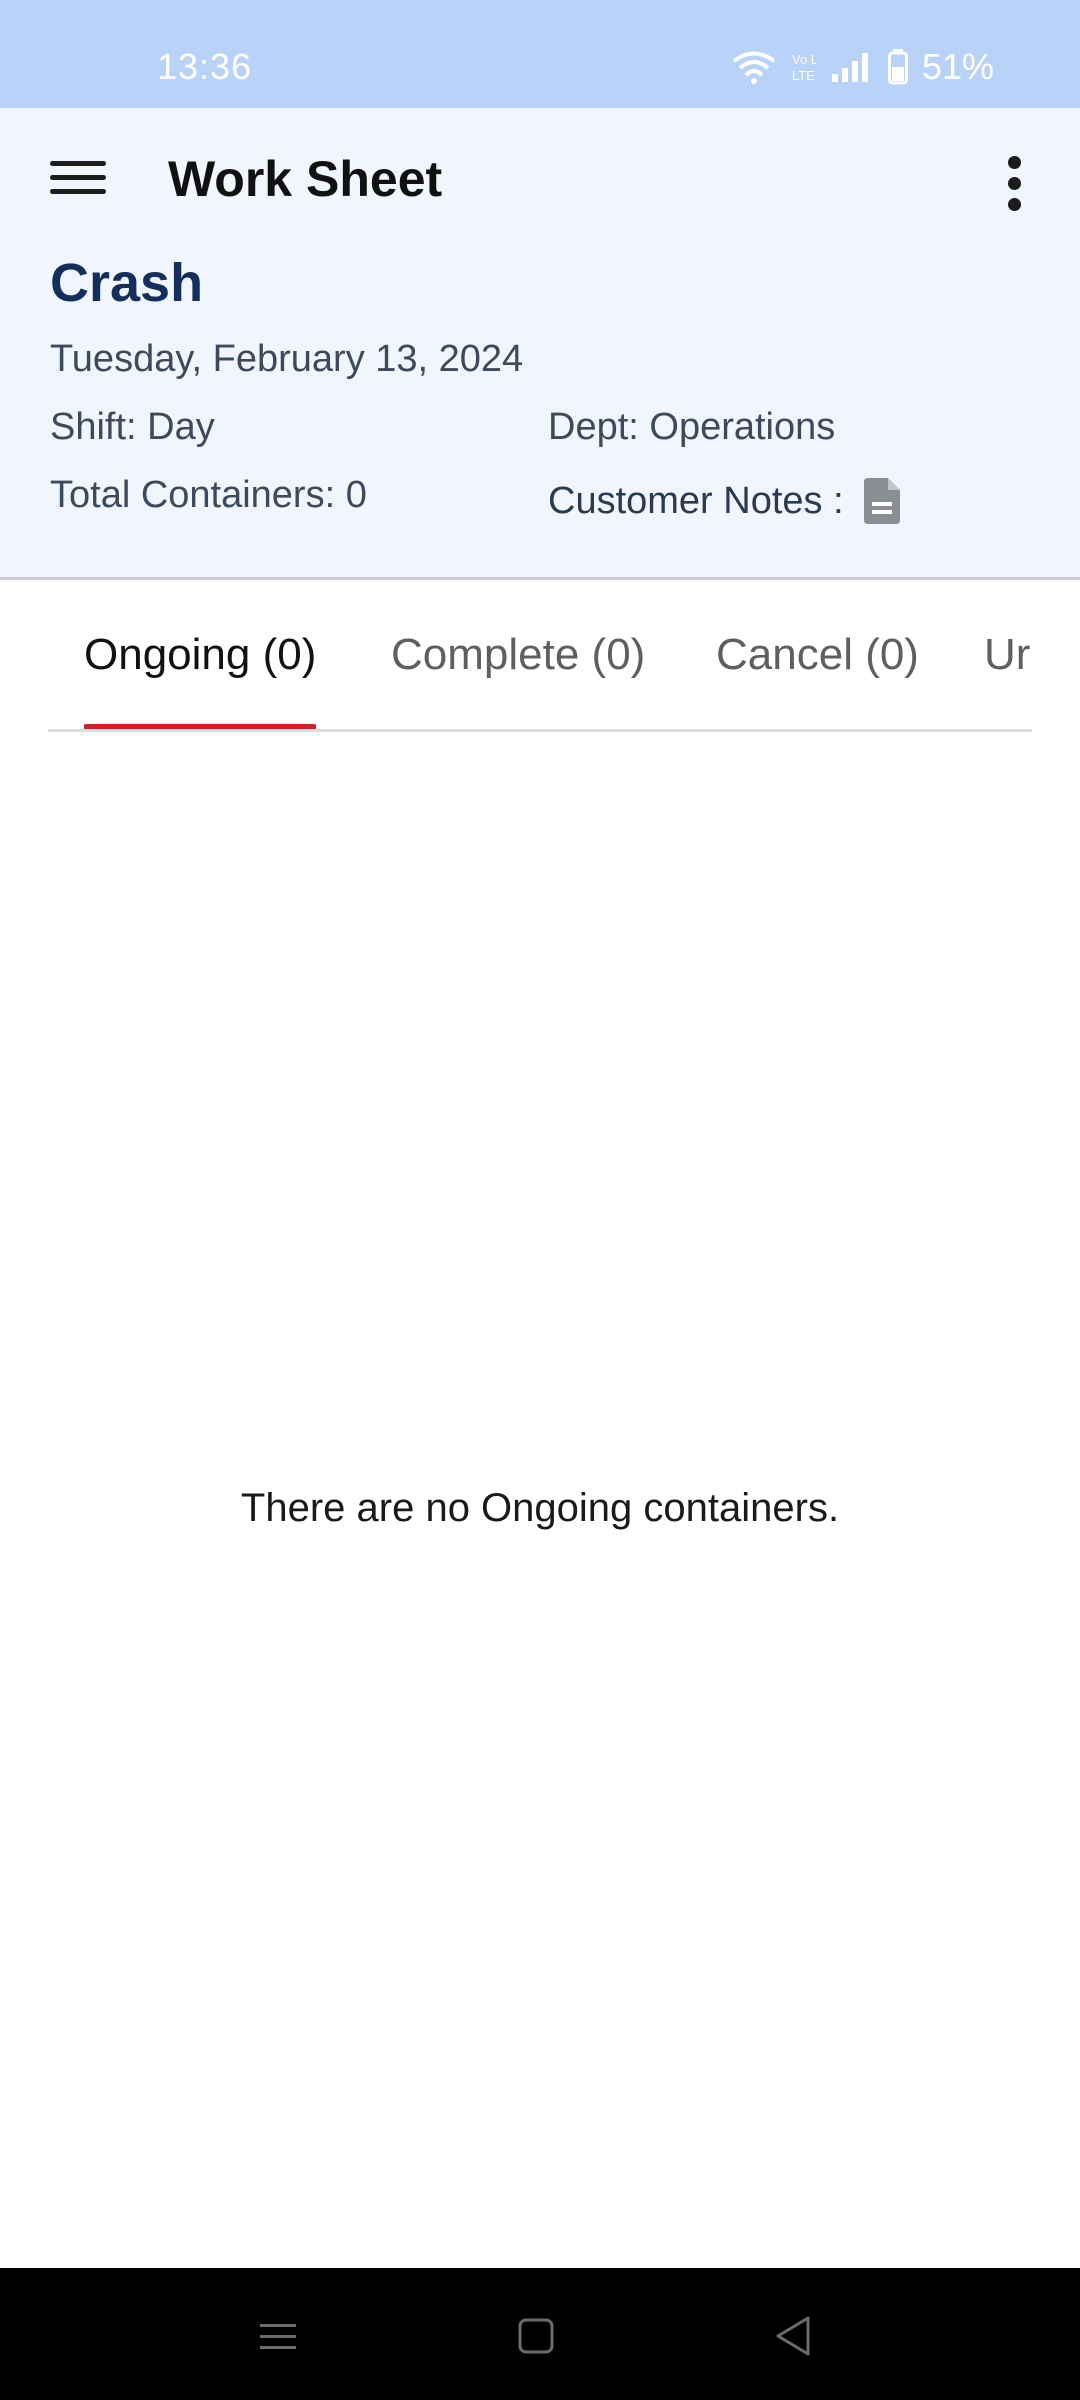  Describe the element at coordinates (518, 679) in the screenshot. I see `tab-complete: Complete (0)` at that location.